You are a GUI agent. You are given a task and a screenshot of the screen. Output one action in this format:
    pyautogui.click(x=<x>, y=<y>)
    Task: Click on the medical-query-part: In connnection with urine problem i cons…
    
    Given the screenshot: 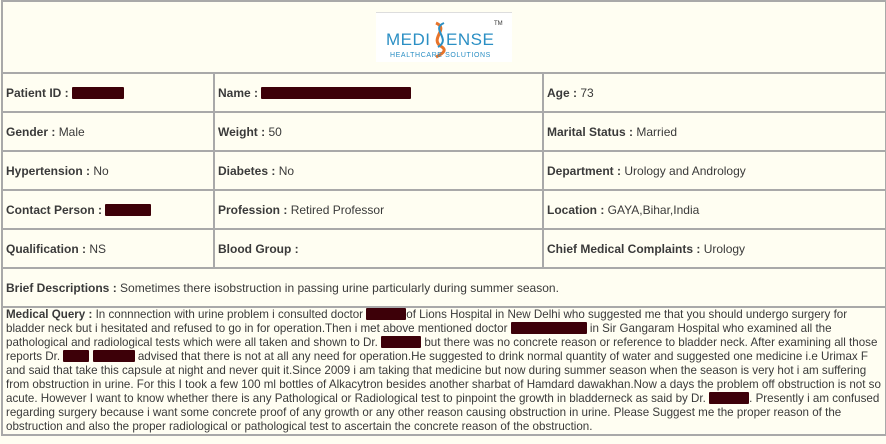 What is the action you would take?
    pyautogui.click(x=229, y=314)
    